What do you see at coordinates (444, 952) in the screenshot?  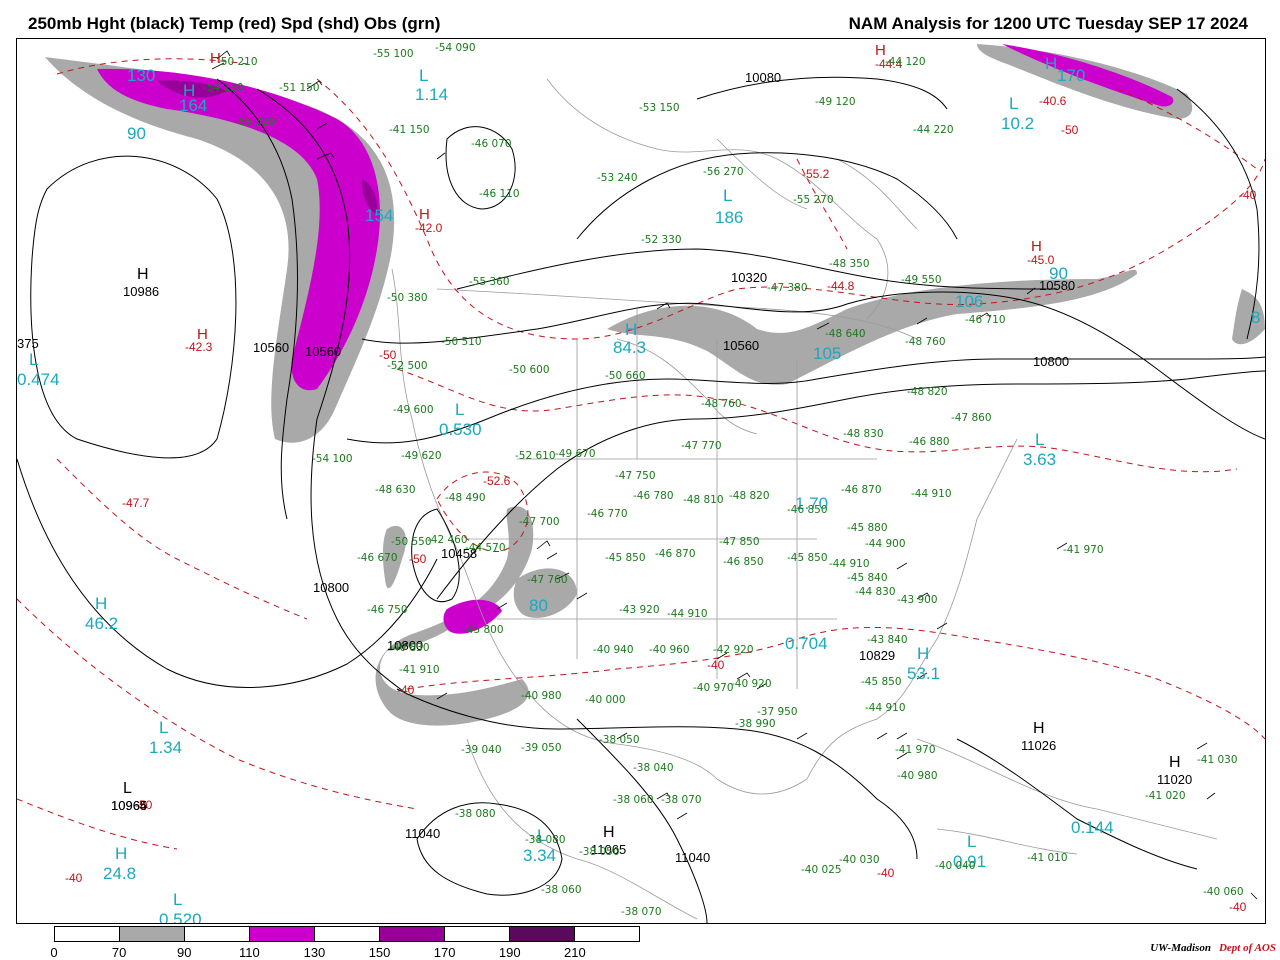 I see `legend-tick-label: 170` at bounding box center [444, 952].